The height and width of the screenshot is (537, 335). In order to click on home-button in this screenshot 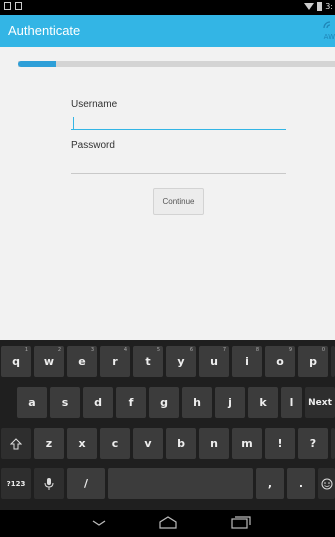, I will do `click(168, 523)`.